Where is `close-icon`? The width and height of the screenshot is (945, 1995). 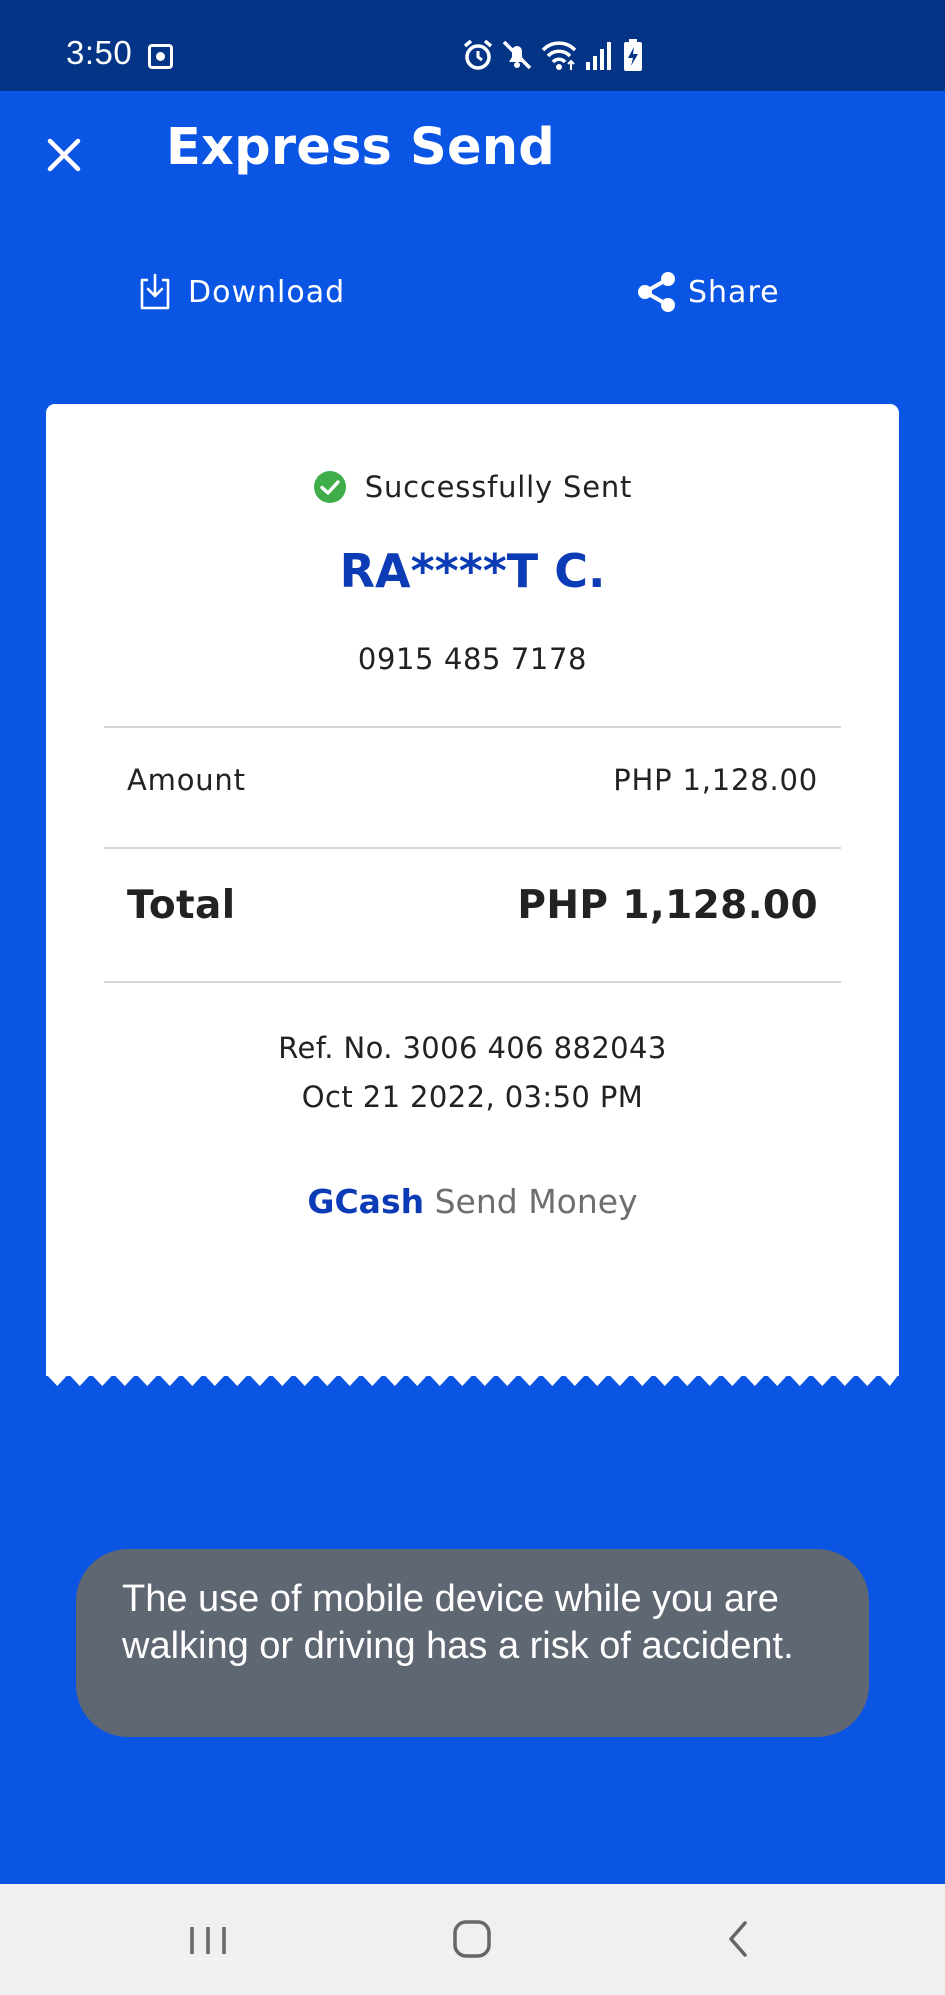
close-icon is located at coordinates (64, 155).